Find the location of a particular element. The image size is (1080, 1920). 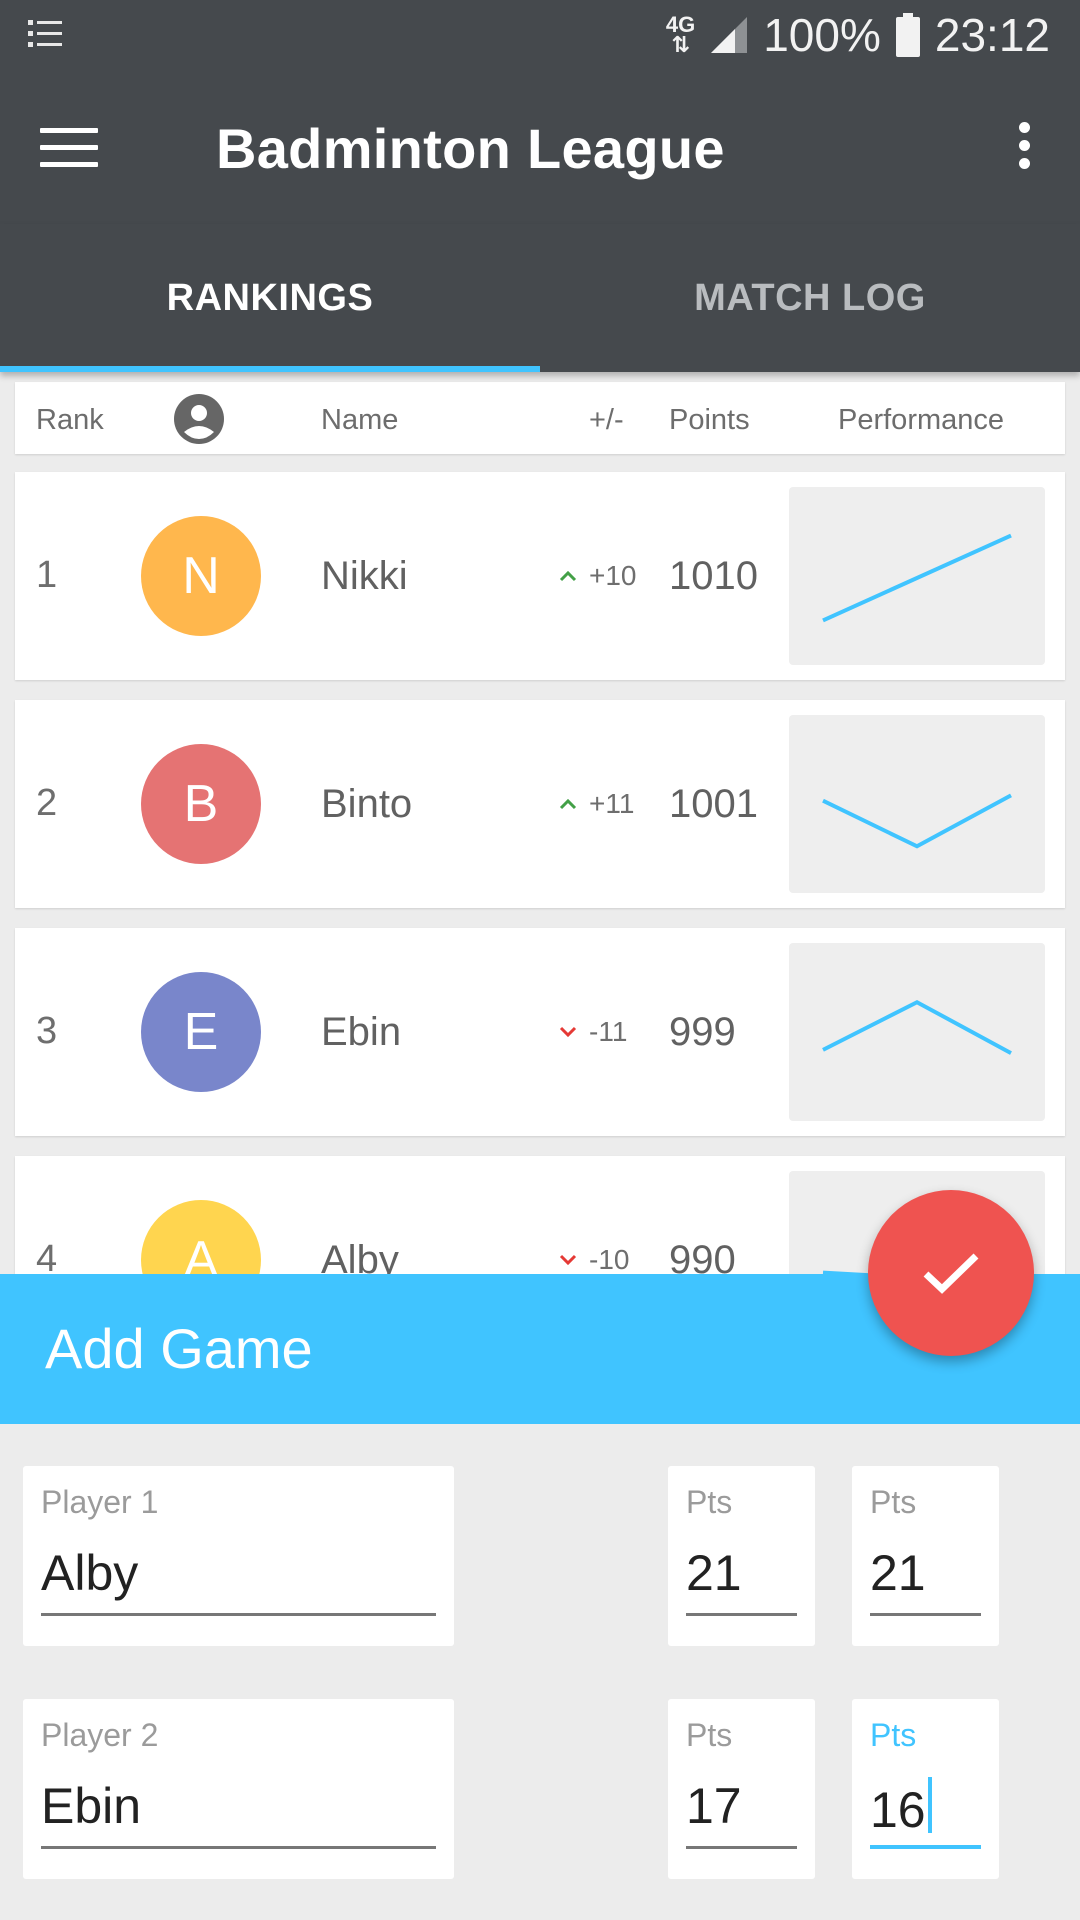

p2-game2-points-text: 16 is located at coordinates (898, 1810).